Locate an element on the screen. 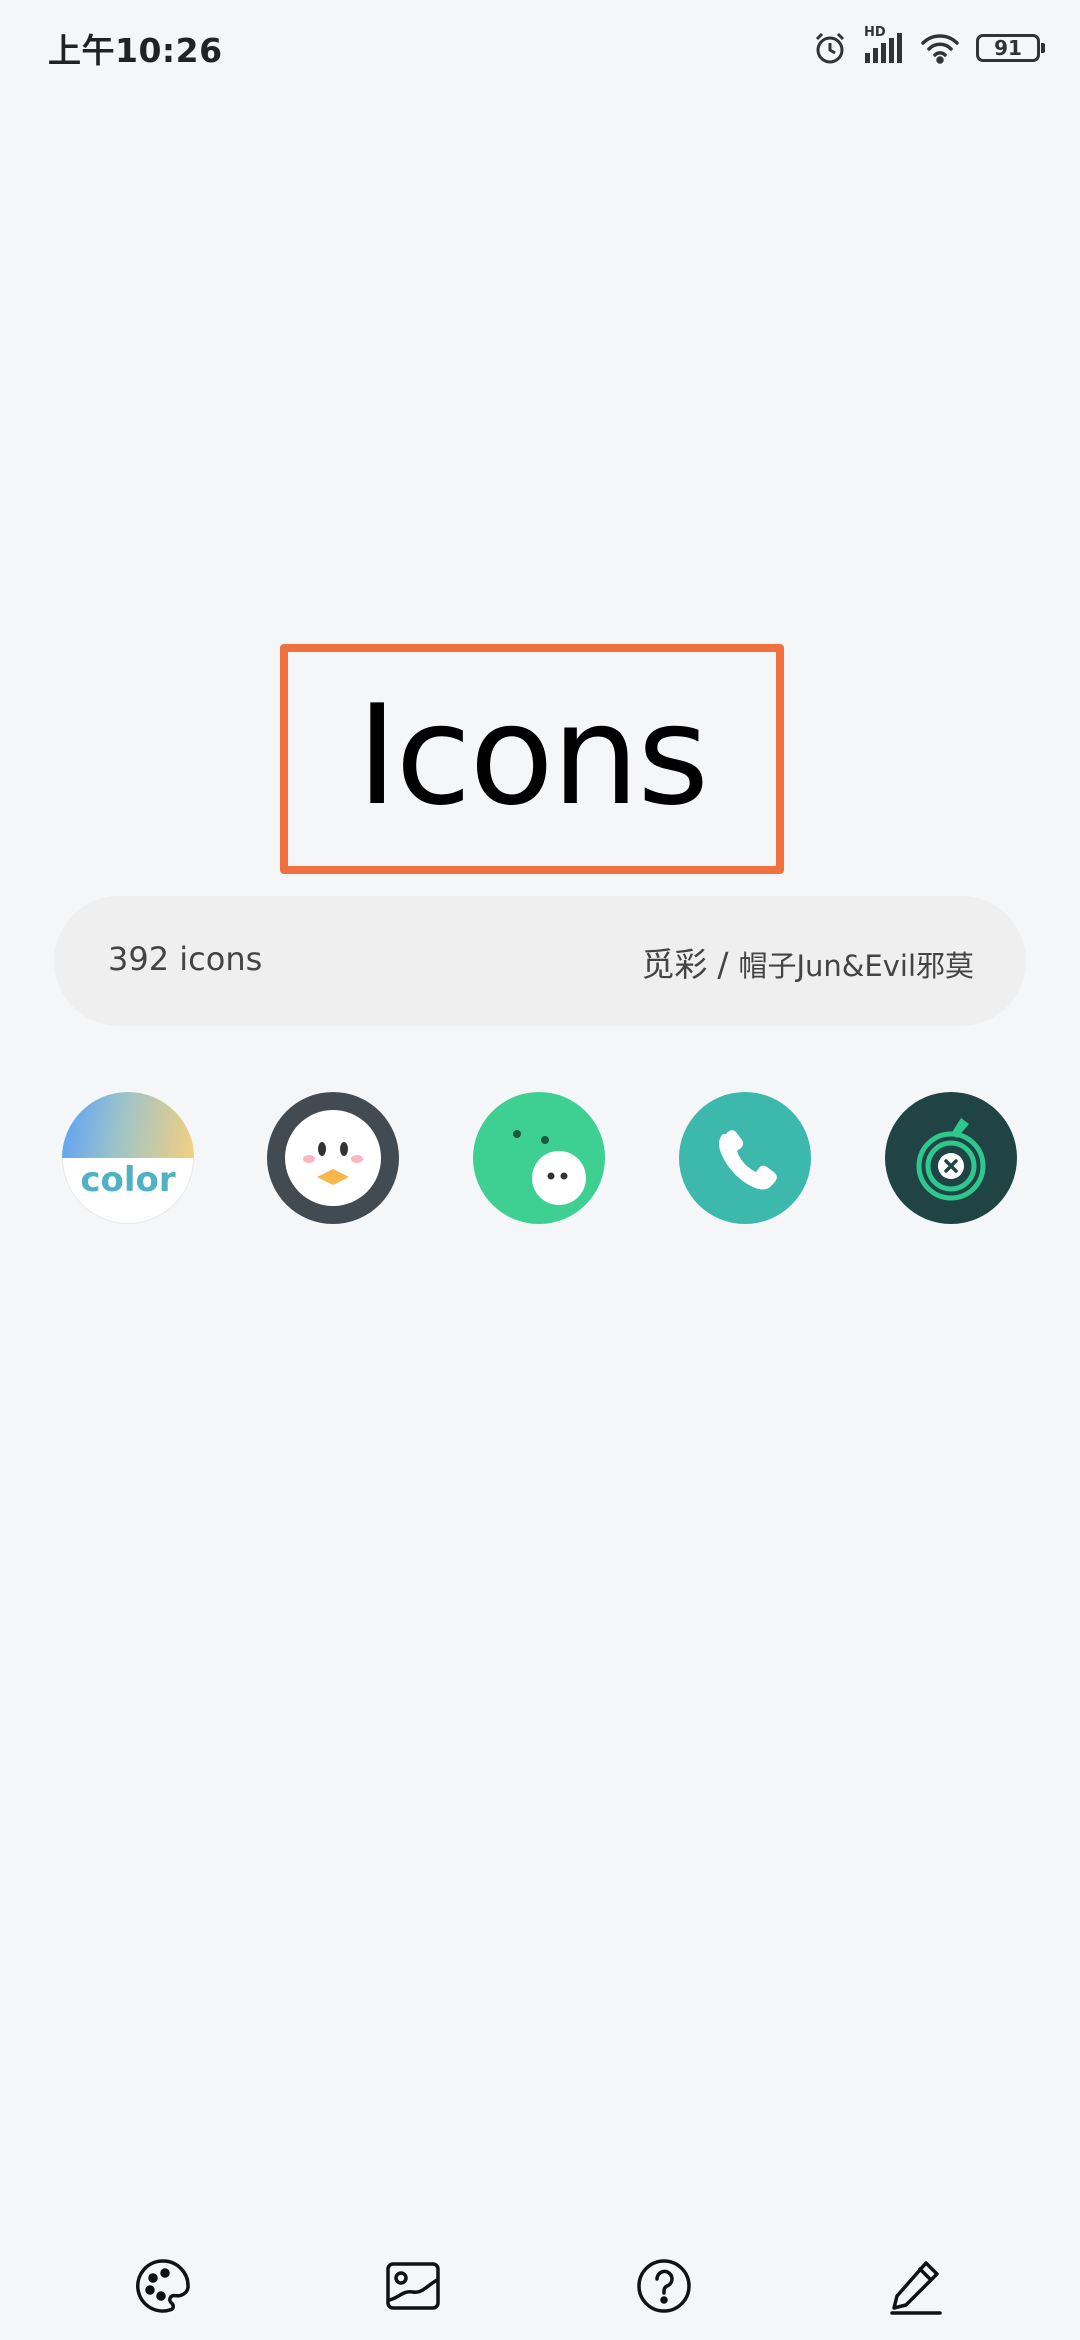  palette-button is located at coordinates (163, 2286).